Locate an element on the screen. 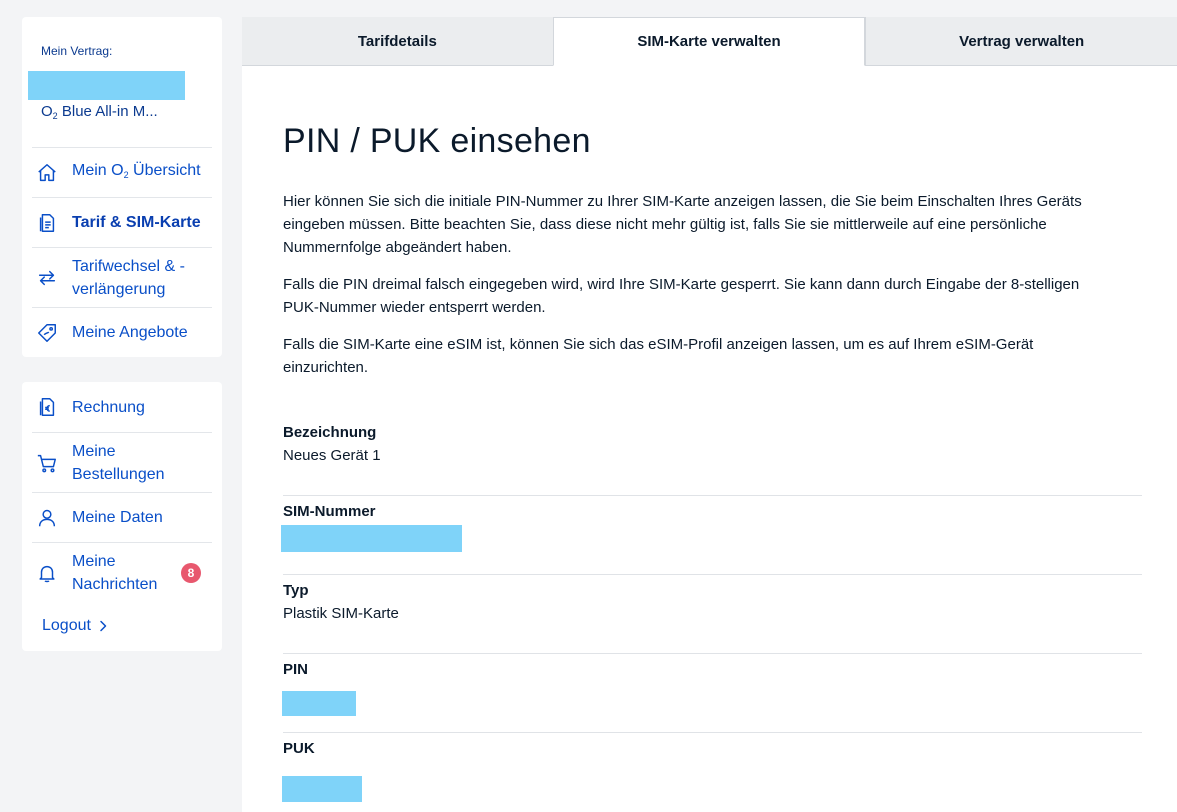  redacted-pin is located at coordinates (319, 703).